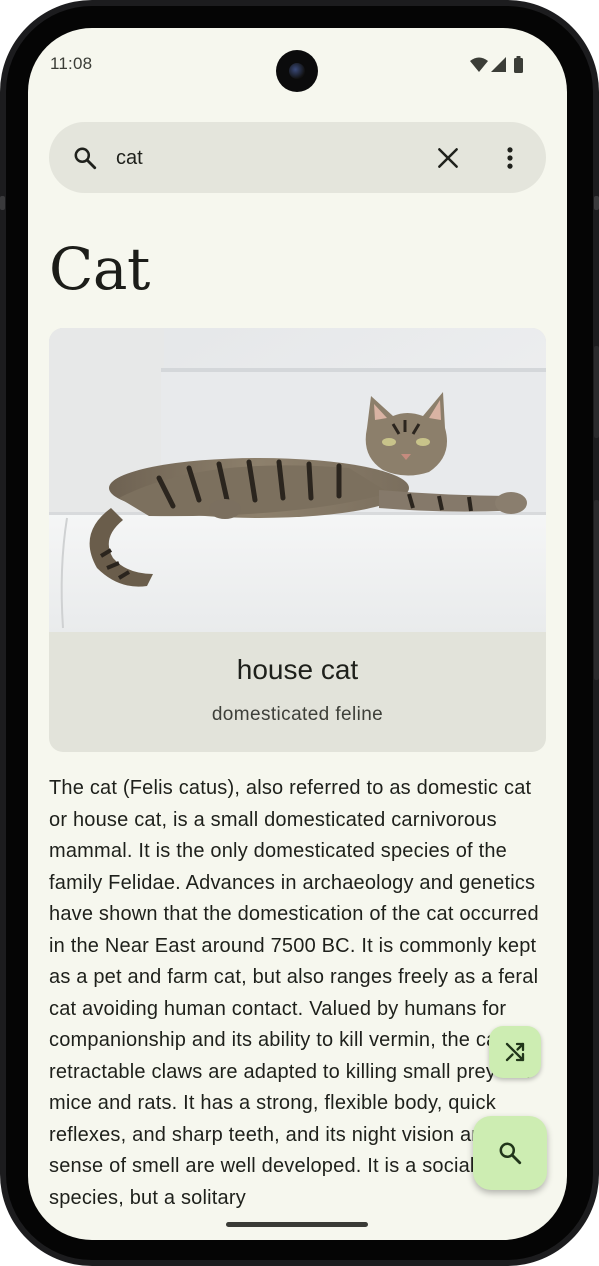 This screenshot has width=599, height=1266. Describe the element at coordinates (596, 590) in the screenshot. I see `volume-button` at that location.